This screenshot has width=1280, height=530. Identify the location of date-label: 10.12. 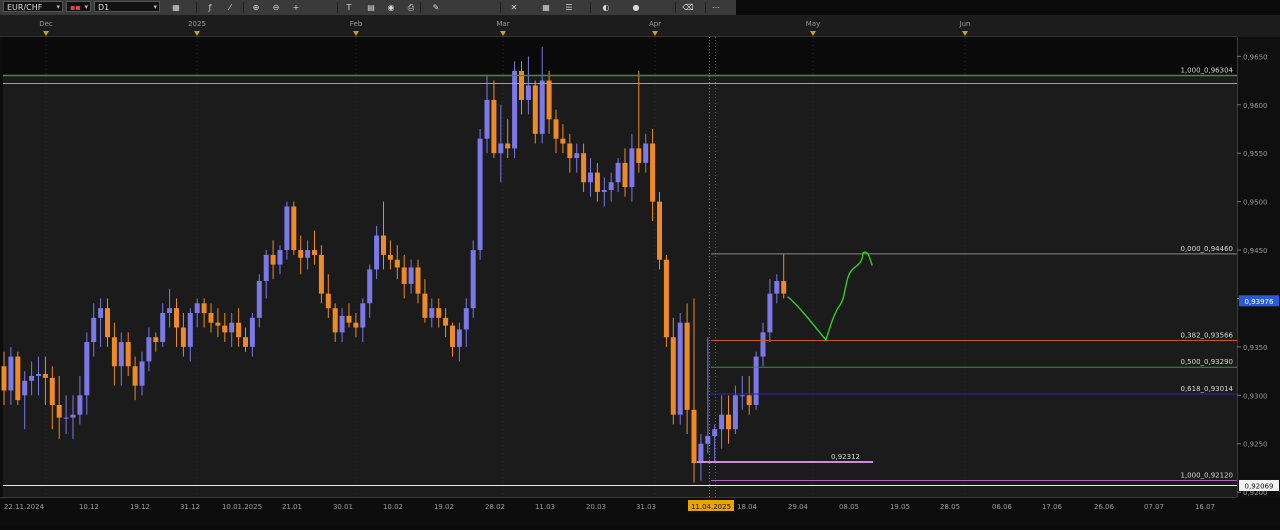
(89, 507).